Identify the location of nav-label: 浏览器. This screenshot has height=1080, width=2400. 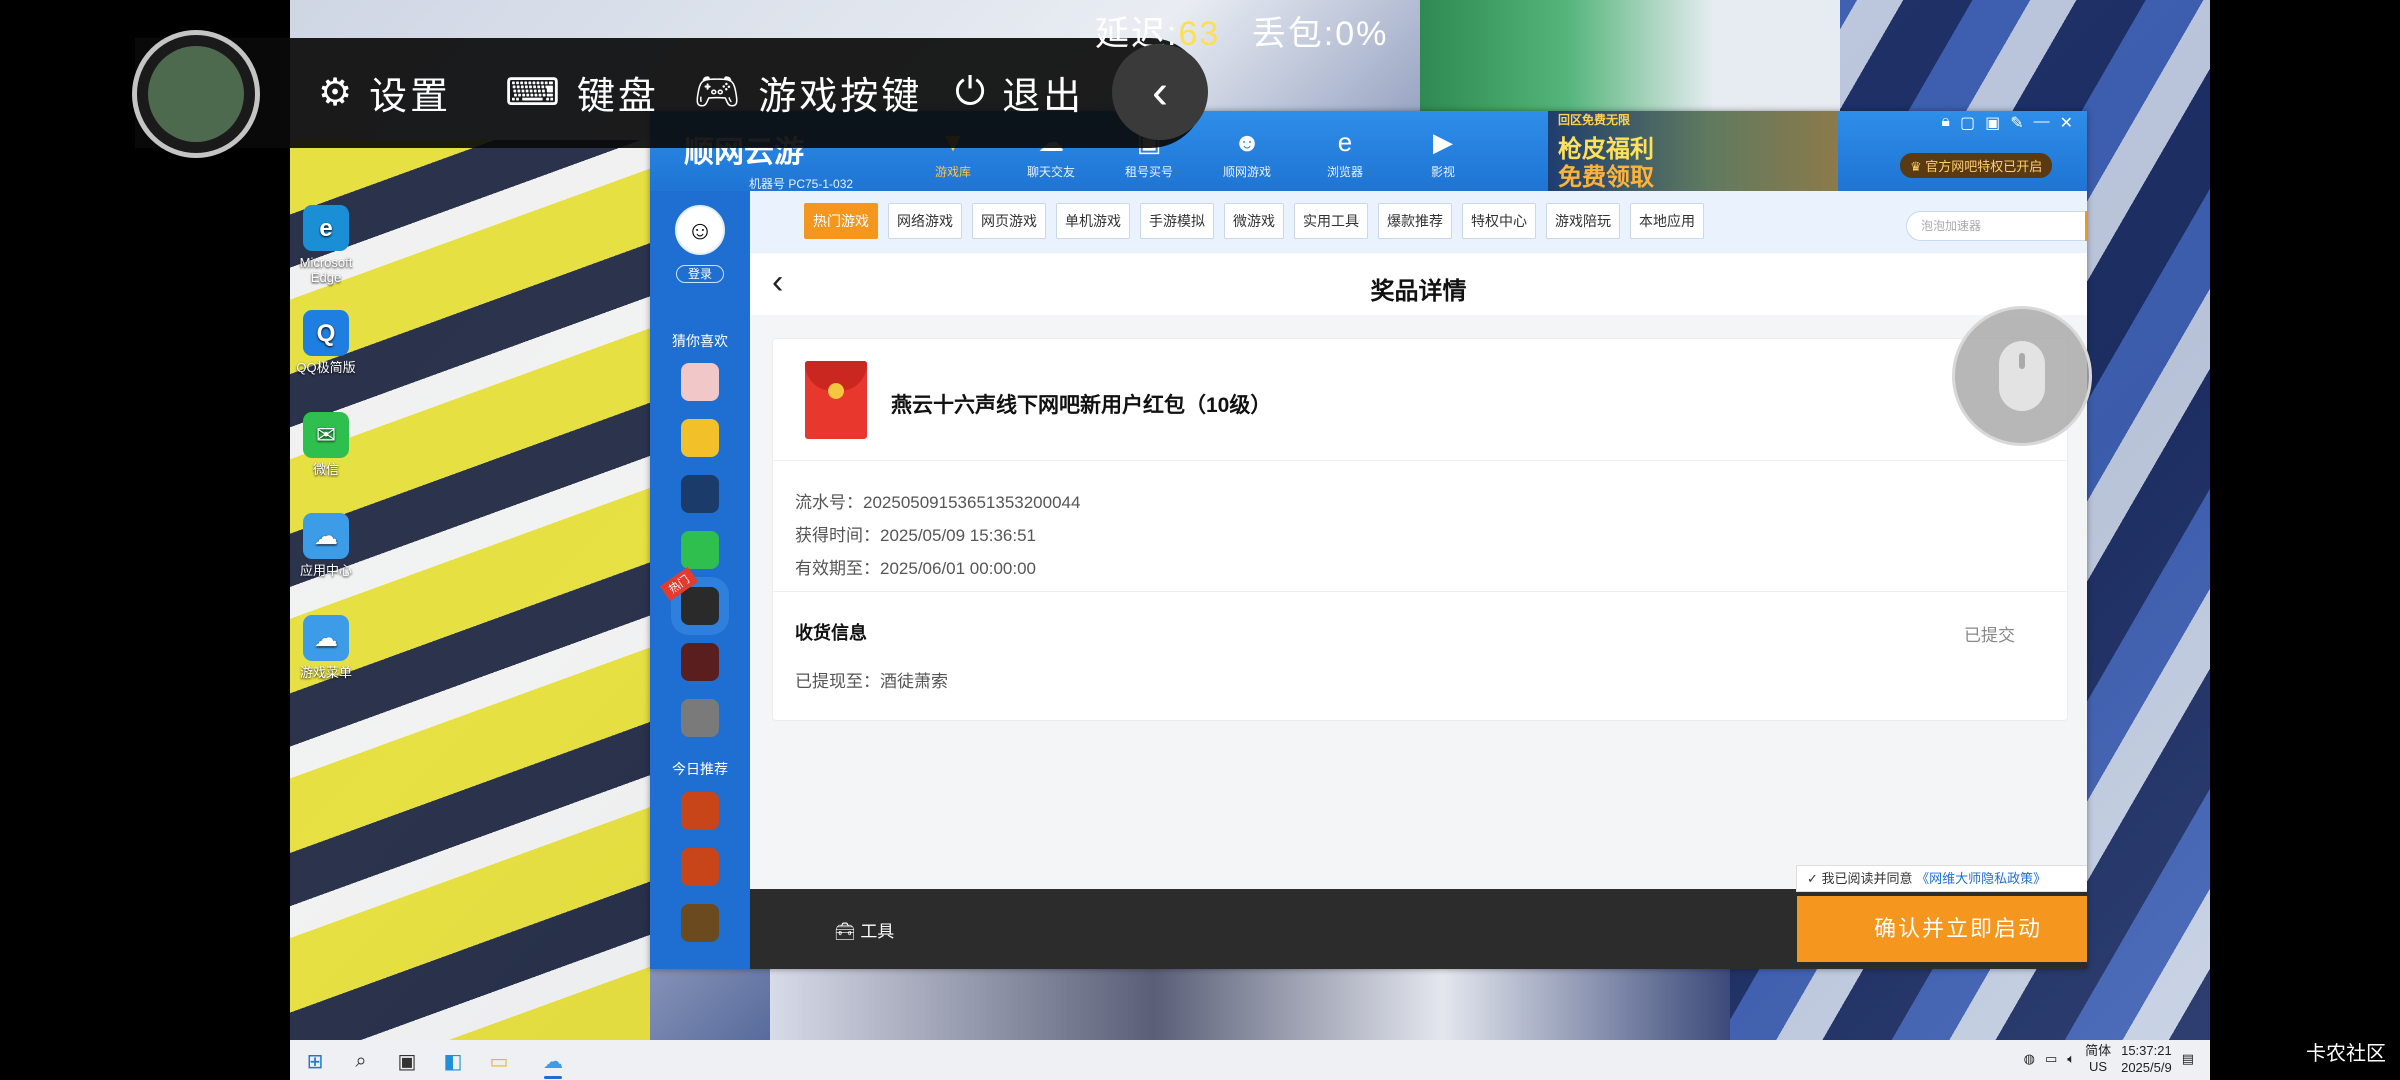
(1344, 172).